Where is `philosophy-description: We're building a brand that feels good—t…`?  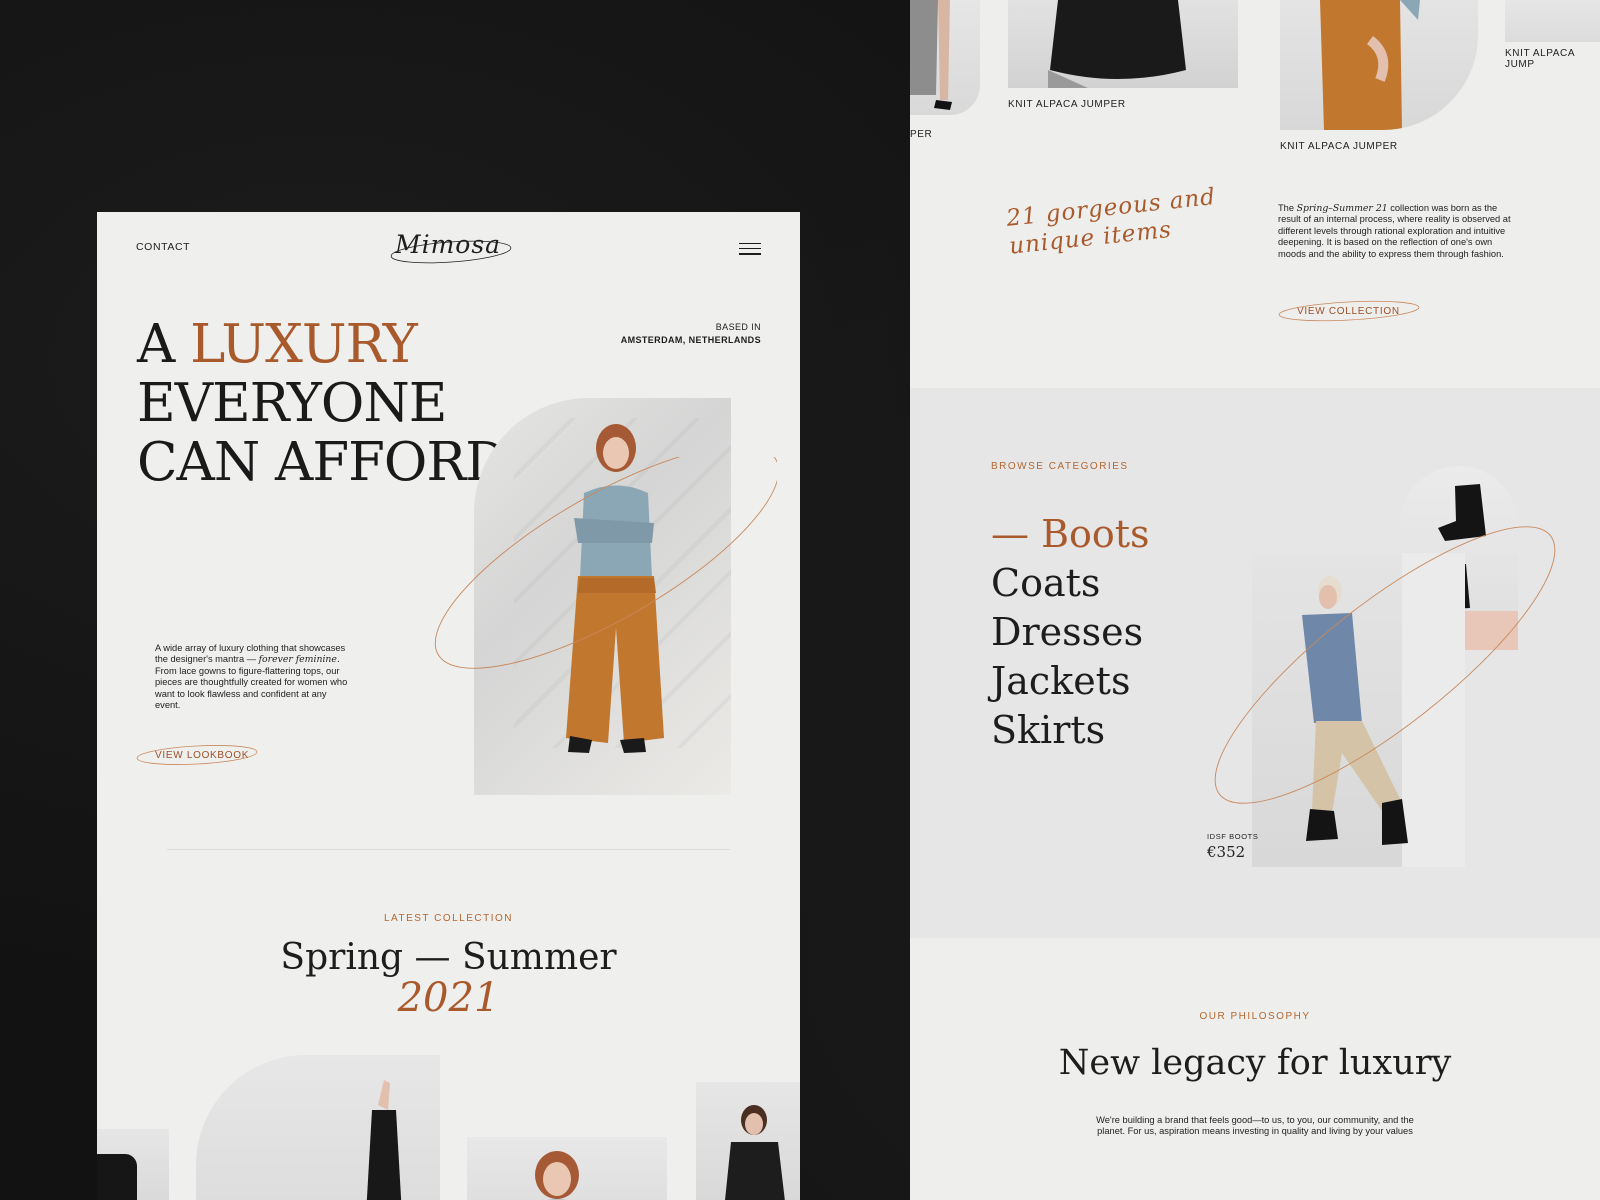 philosophy-description: We're building a brand that feels good—t… is located at coordinates (1255, 1126).